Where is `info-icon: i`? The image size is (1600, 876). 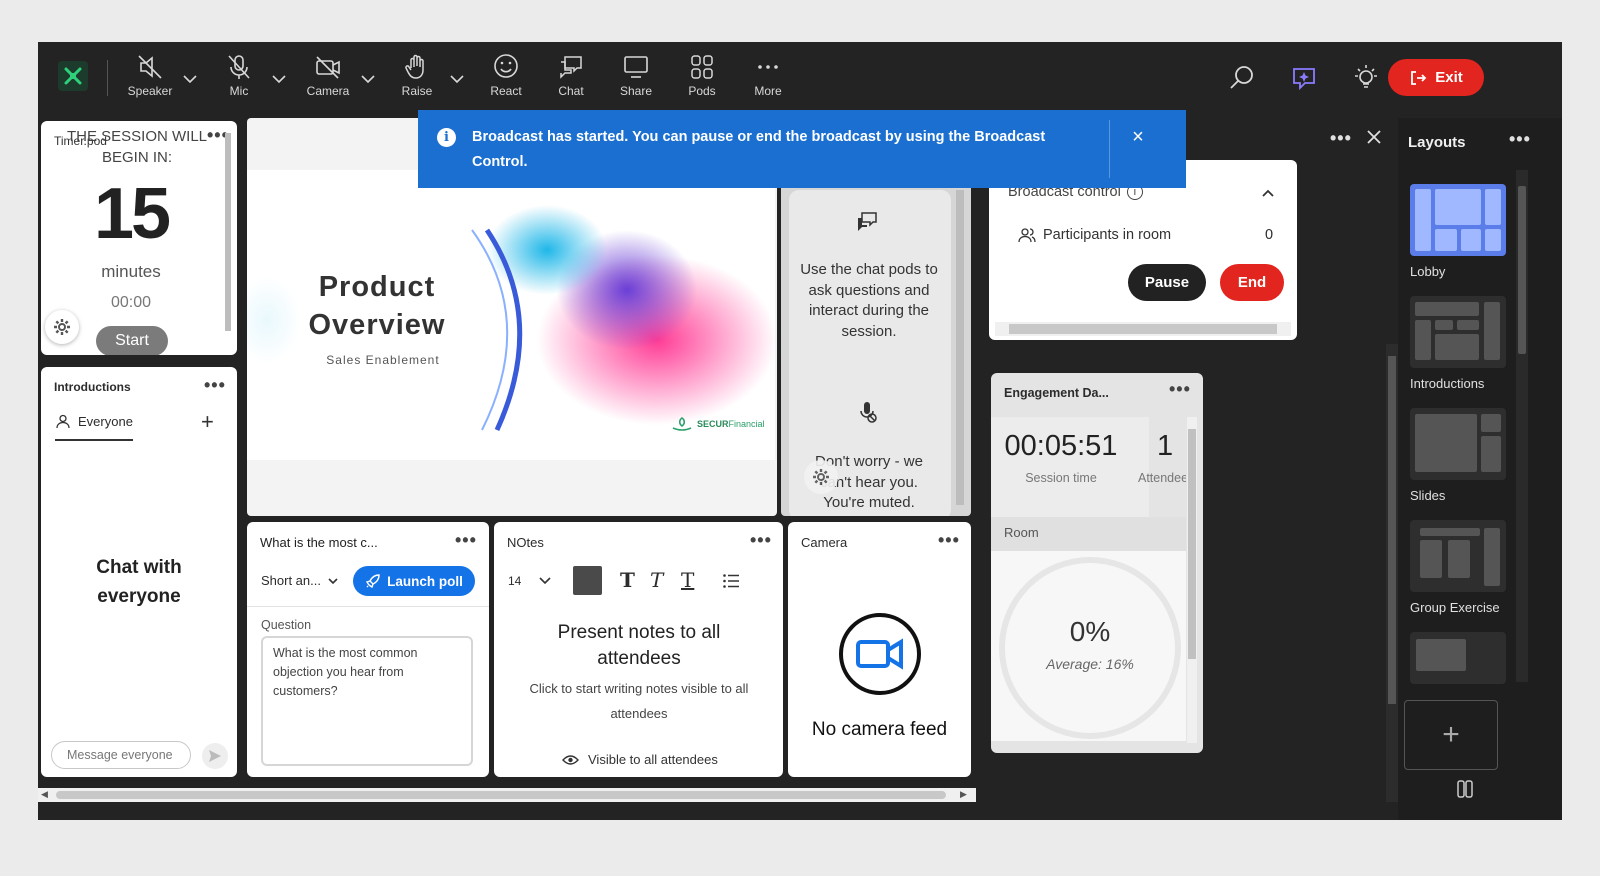
info-icon: i is located at coordinates (446, 137).